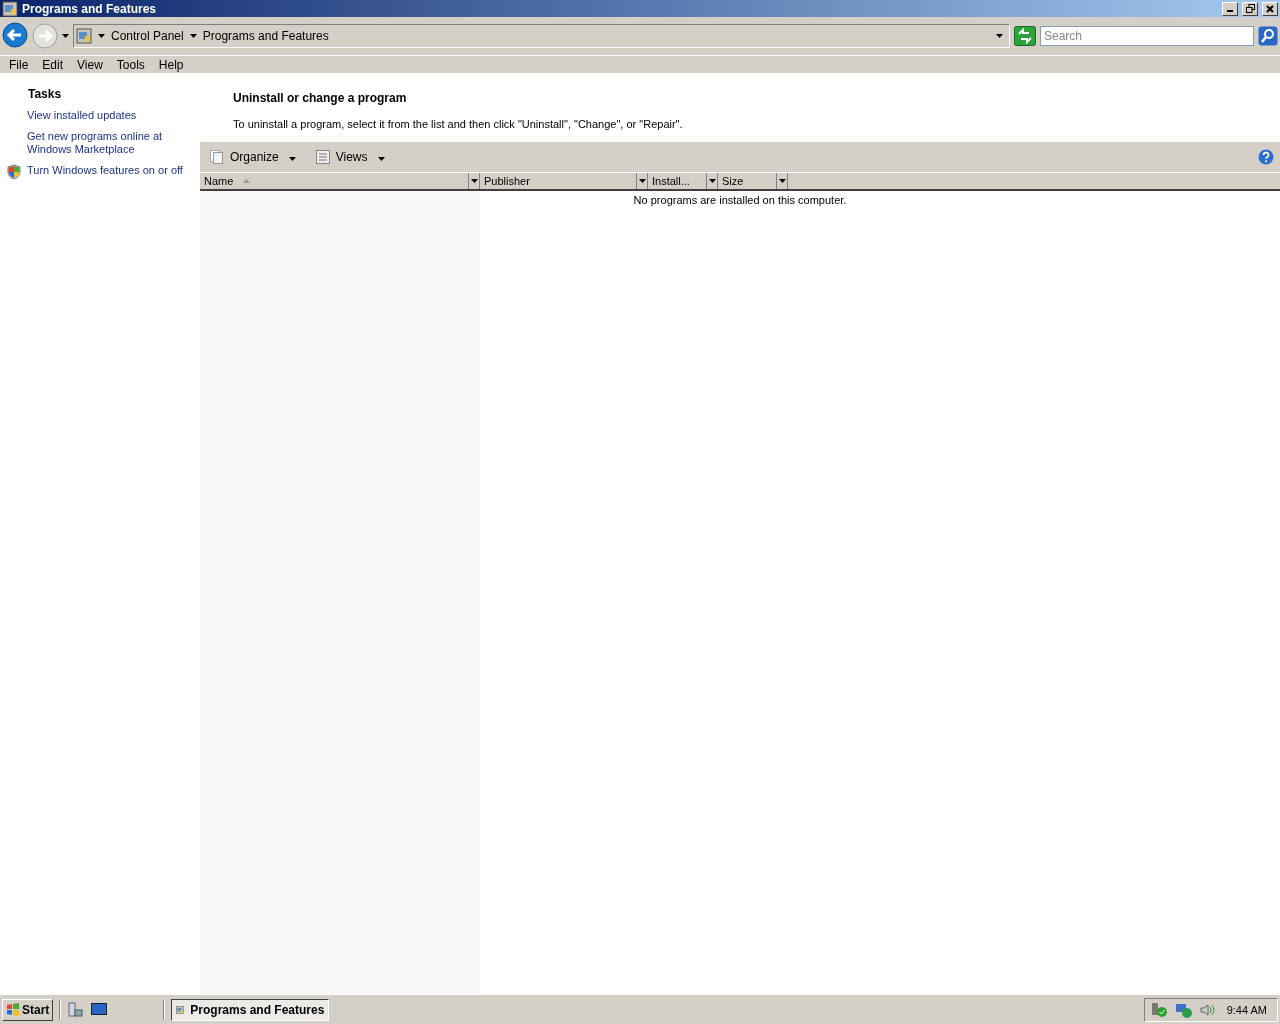  What do you see at coordinates (458, 124) in the screenshot?
I see `instructions-text: To uninstall a program, select it from the list and then click "Uninstall", "Change", or "Repair".` at bounding box center [458, 124].